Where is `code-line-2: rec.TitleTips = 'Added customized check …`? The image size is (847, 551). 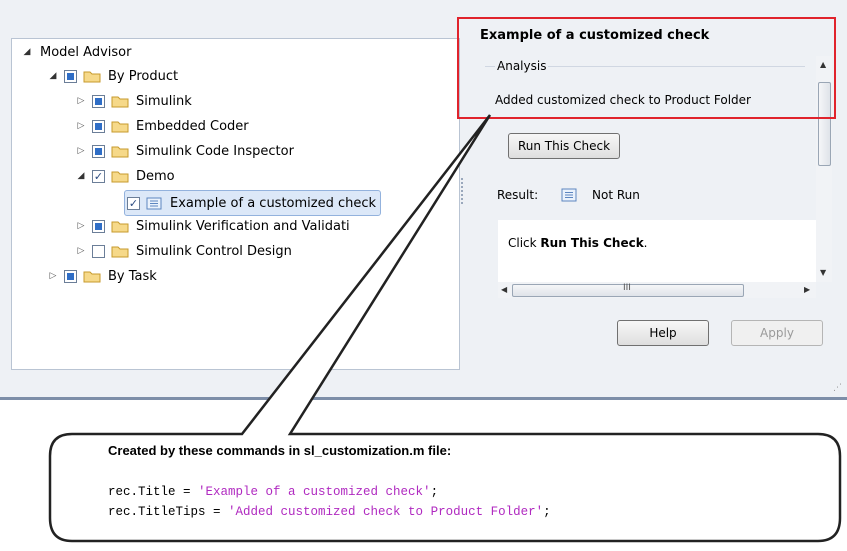 code-line-2: rec.TitleTips = 'Added customized check … is located at coordinates (329, 512).